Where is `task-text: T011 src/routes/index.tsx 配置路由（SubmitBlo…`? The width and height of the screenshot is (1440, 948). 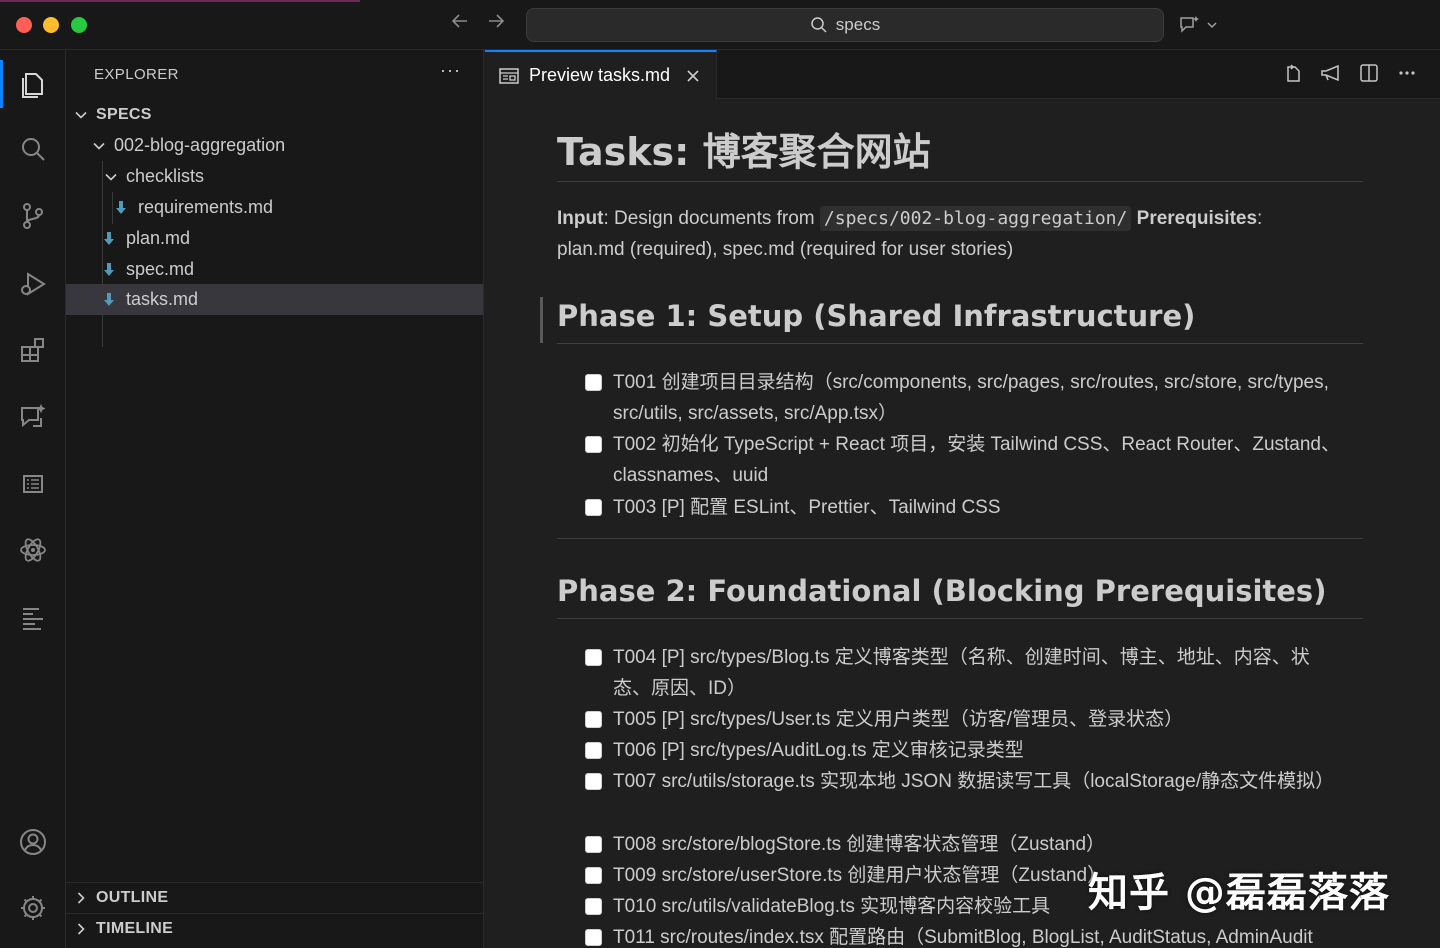
task-text: T011 src/routes/index.tsx 配置路由（SubmitBlo… is located at coordinates (963, 937).